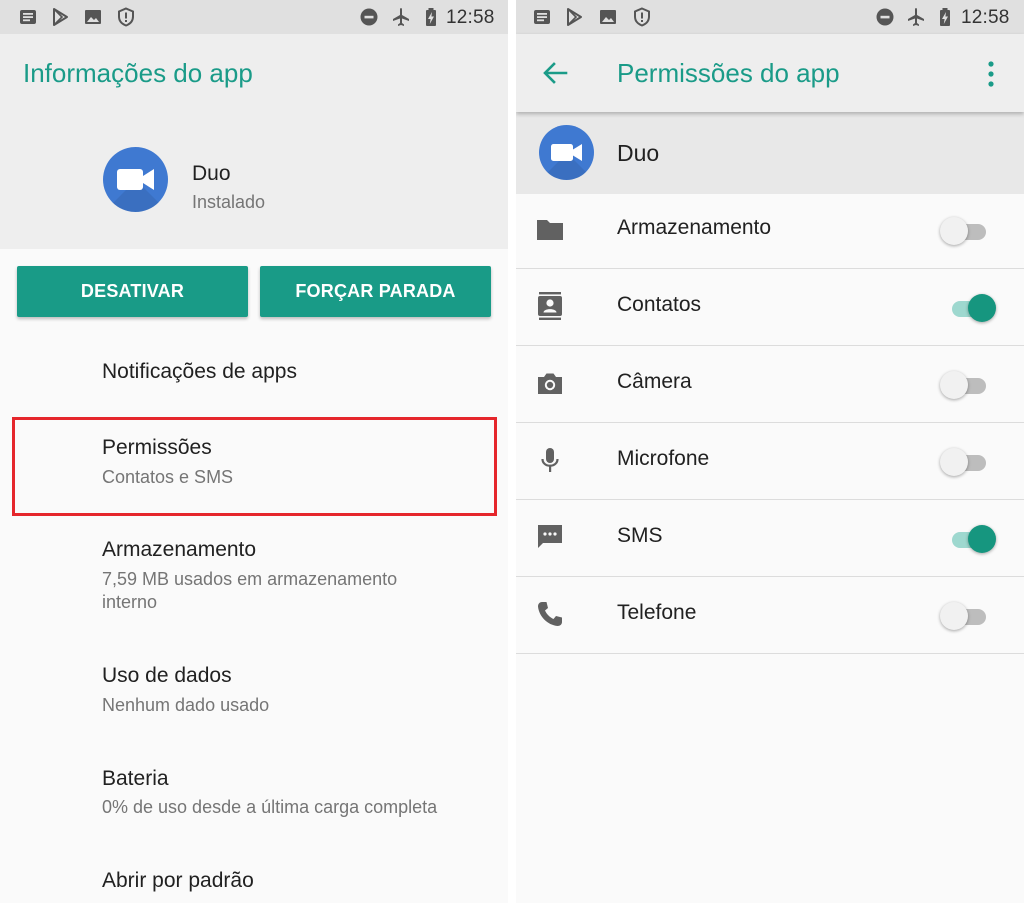 Image resolution: width=1024 pixels, height=903 pixels. Describe the element at coordinates (550, 383) in the screenshot. I see `camera-icon` at that location.